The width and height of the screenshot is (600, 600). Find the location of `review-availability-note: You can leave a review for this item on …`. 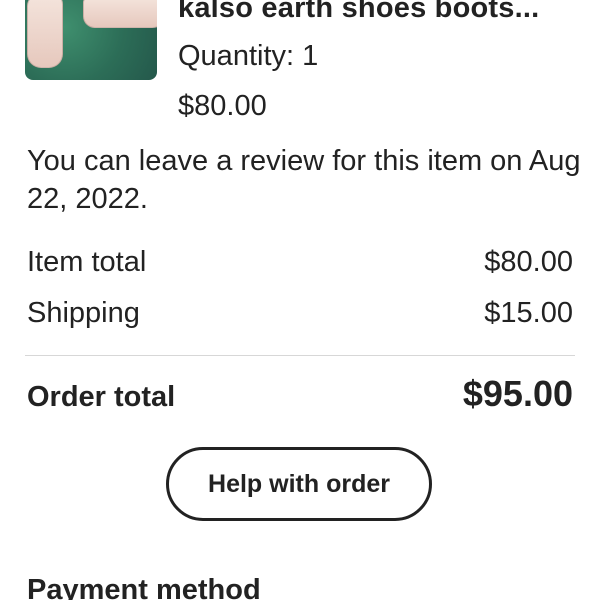

review-availability-note: You can leave a review for this item on … is located at coordinates (304, 180).